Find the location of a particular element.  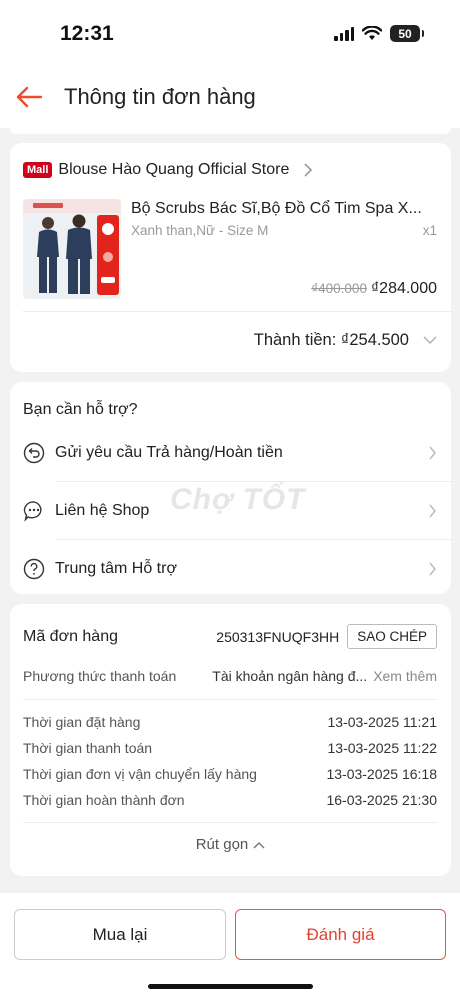

battery-icon: 50 is located at coordinates (407, 33).